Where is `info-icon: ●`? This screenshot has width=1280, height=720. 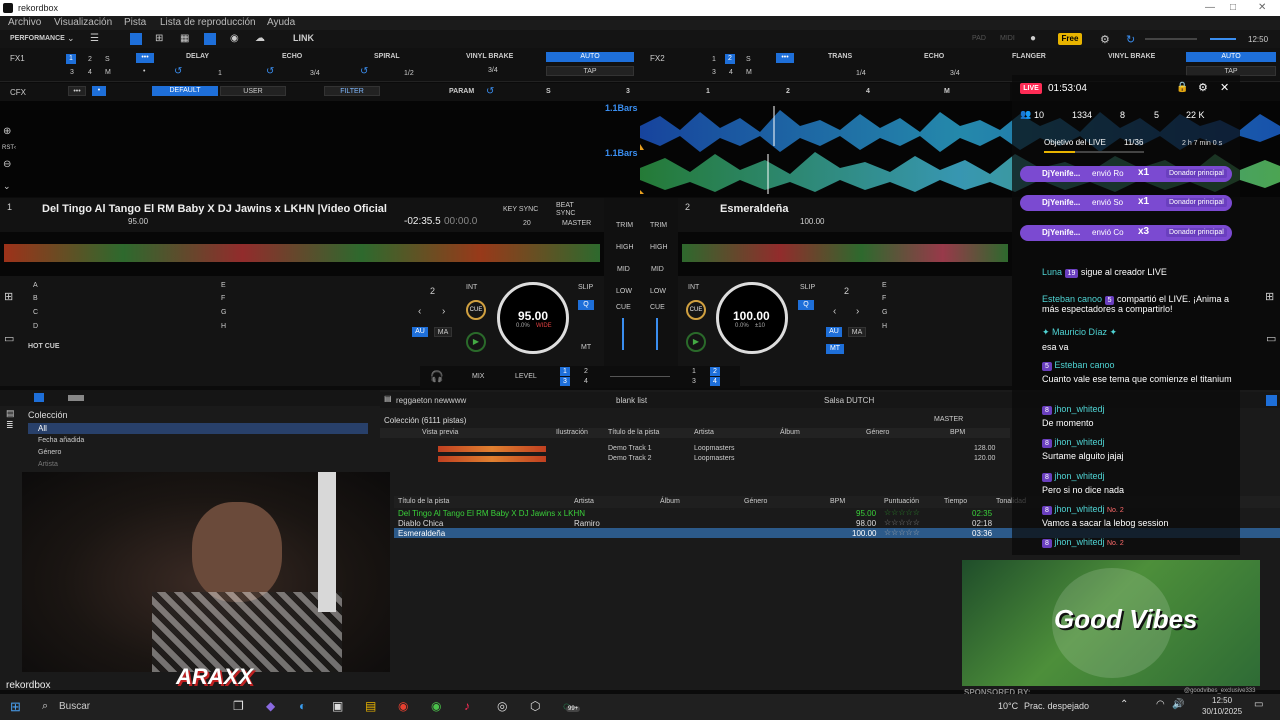
info-icon: ● is located at coordinates (1033, 38).